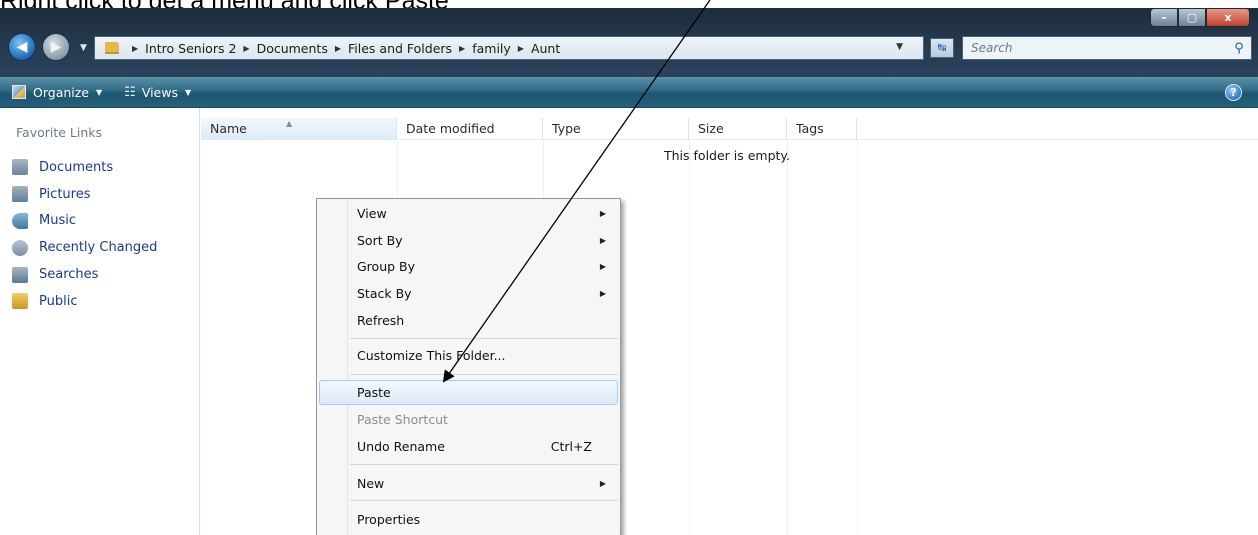 The height and width of the screenshot is (535, 1258). What do you see at coordinates (292, 48) in the screenshot?
I see `breadcrumb-item: Documents` at bounding box center [292, 48].